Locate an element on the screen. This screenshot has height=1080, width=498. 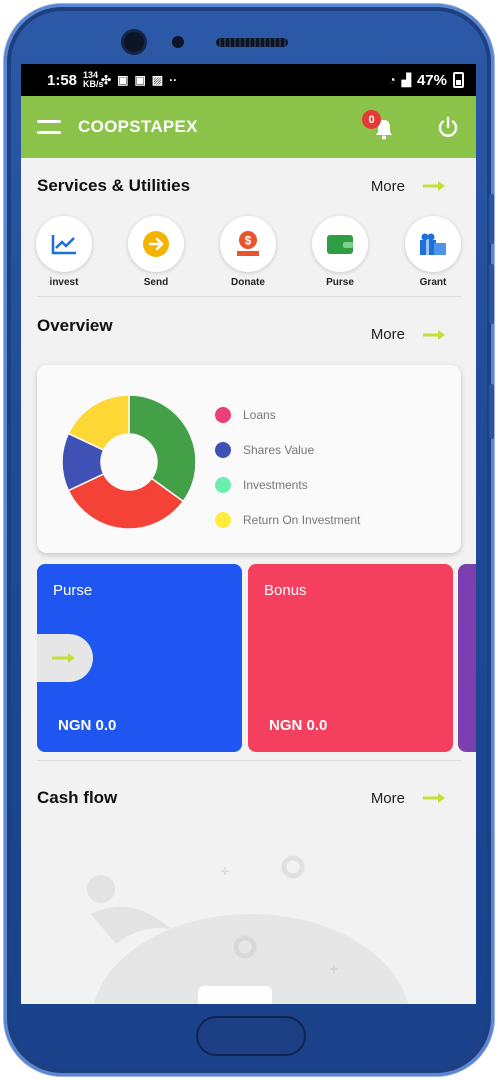
chart-line-icon is located at coordinates (63, 245).